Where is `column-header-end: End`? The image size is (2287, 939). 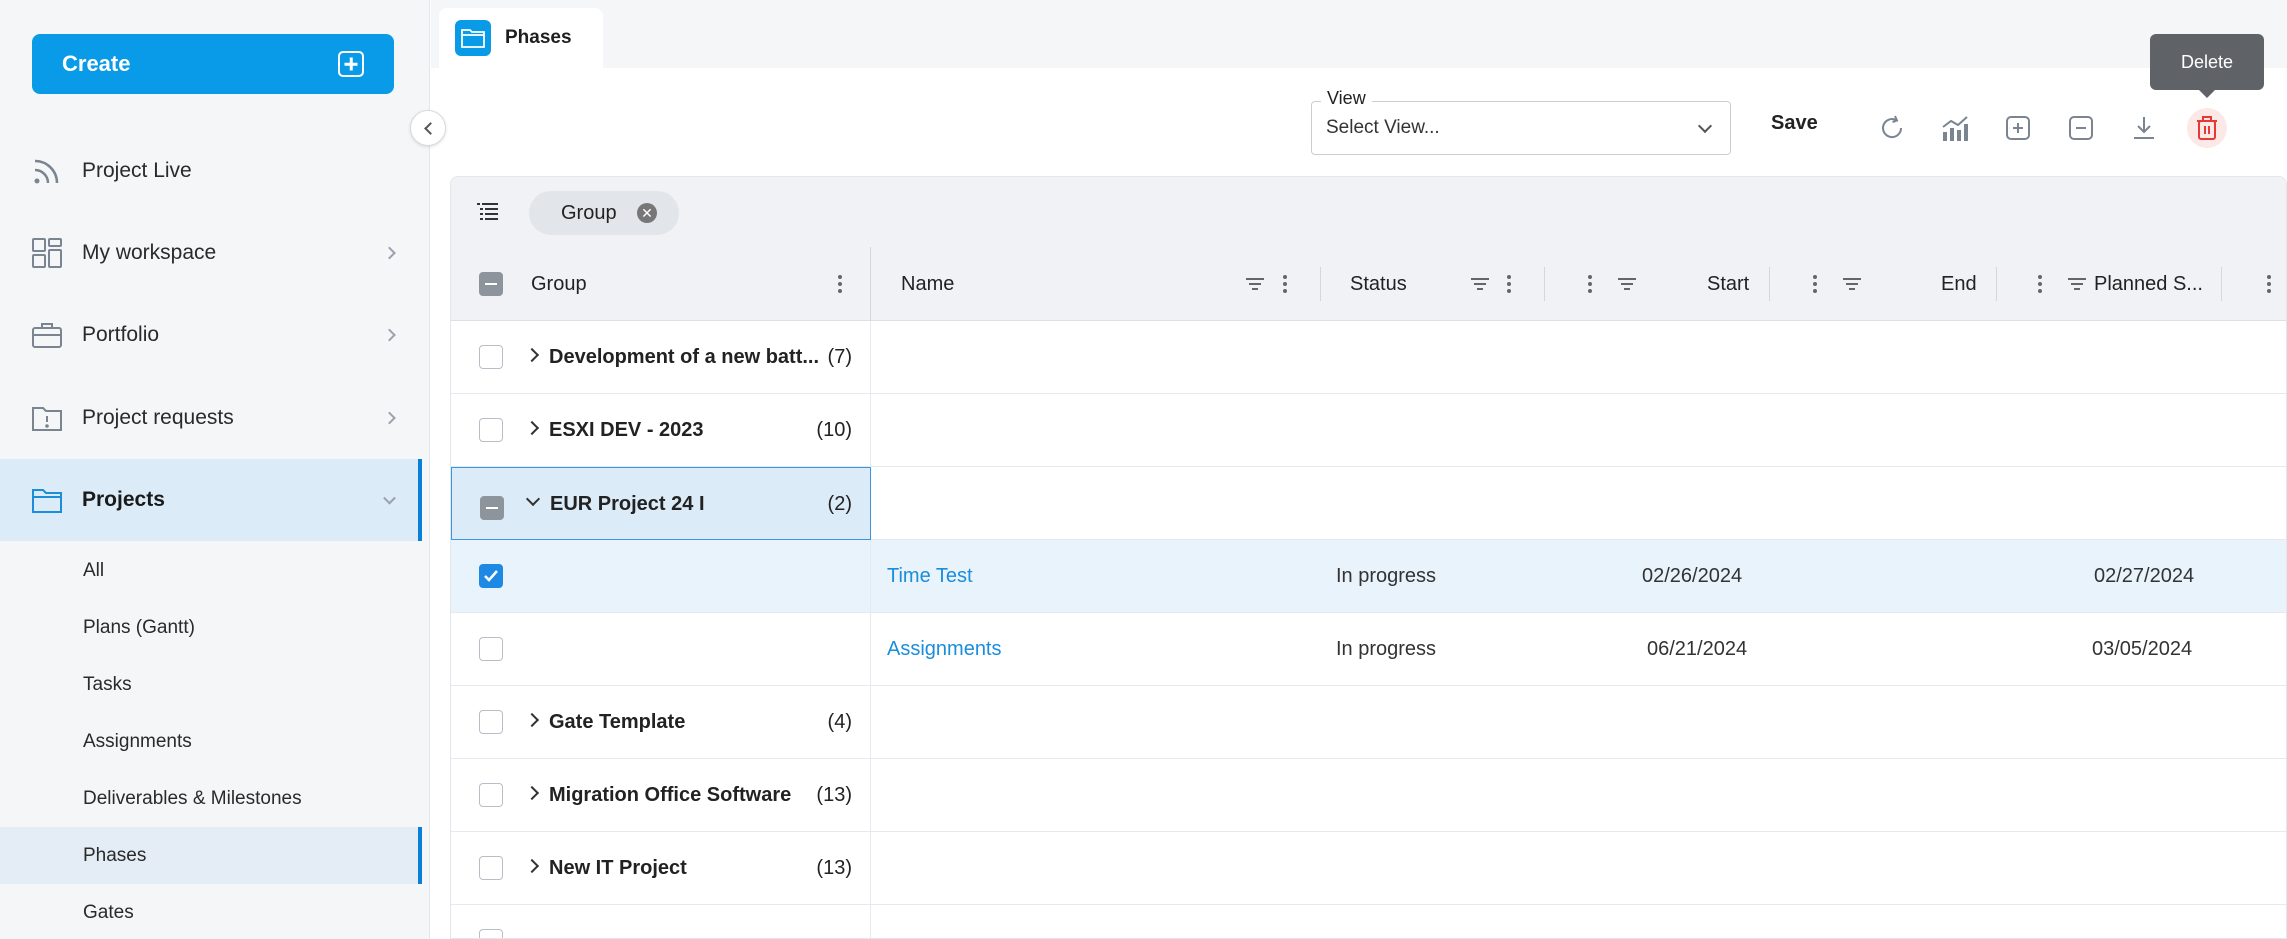 column-header-end: End is located at coordinates (1959, 284).